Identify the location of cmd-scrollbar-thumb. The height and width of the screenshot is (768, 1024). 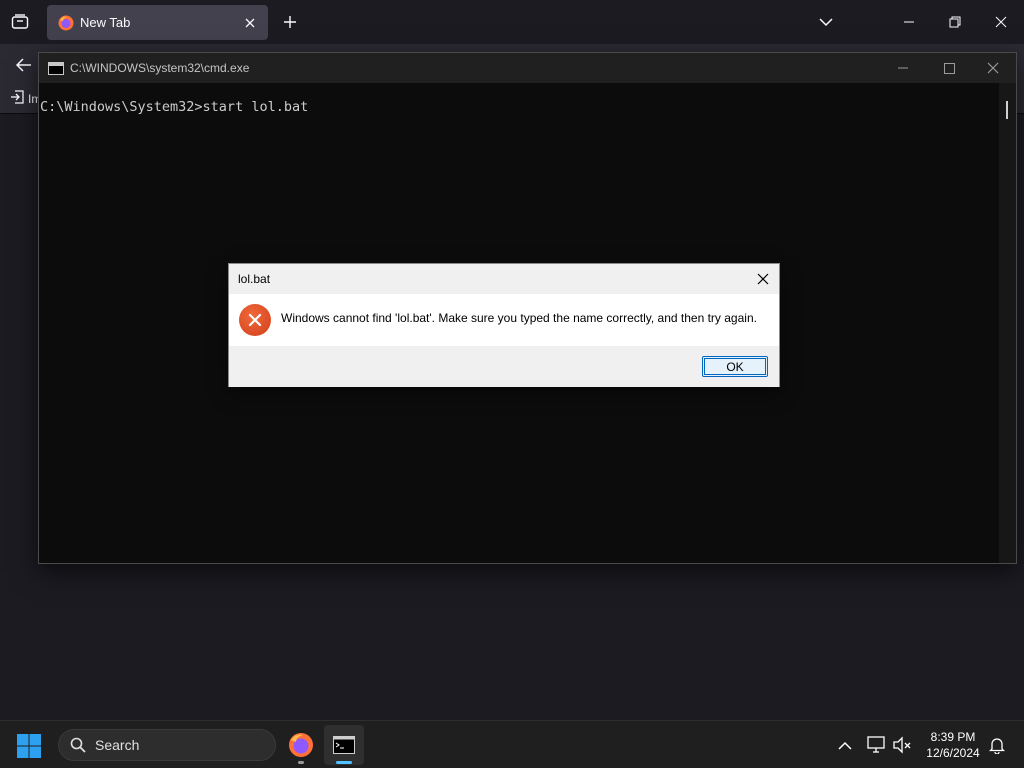
(1007, 110).